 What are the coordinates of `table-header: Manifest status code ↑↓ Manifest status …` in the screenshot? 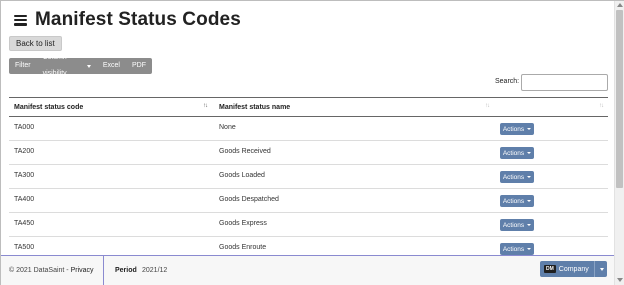 It's located at (308, 107).